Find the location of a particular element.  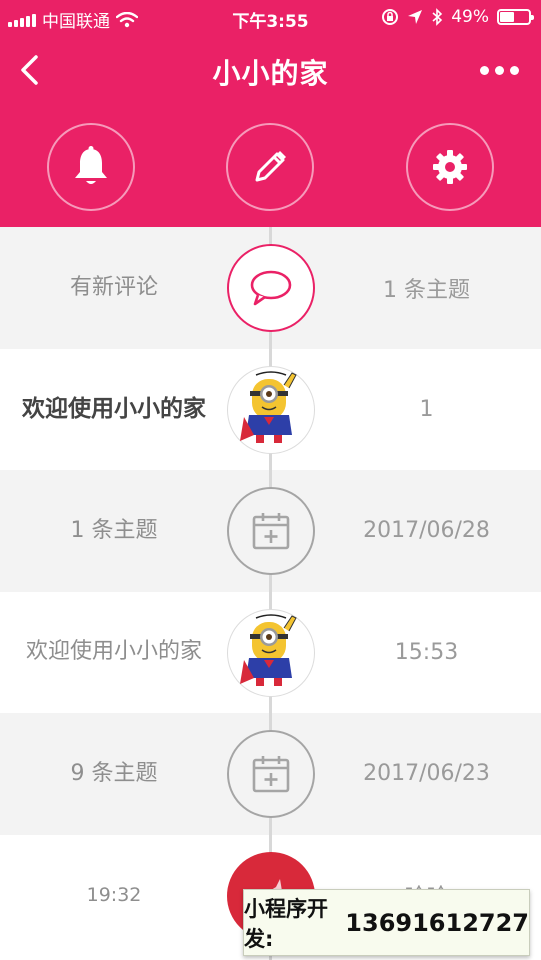

watermark: 小程序开发: 13691612727 is located at coordinates (386, 922).